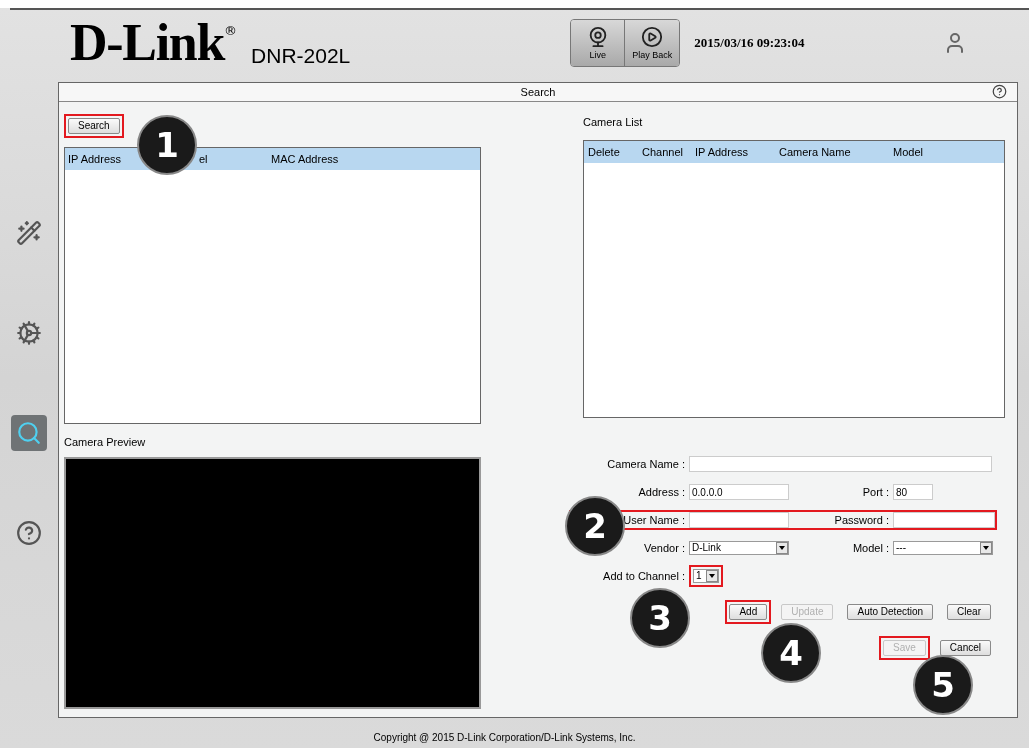  What do you see at coordinates (908, 152) in the screenshot?
I see `column-header: Model` at bounding box center [908, 152].